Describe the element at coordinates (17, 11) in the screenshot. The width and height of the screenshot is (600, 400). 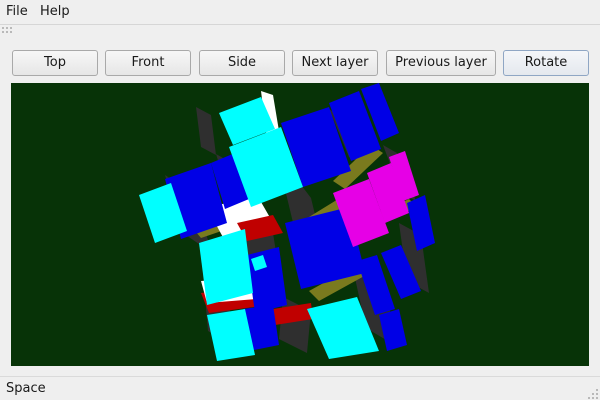
I see `menu-file: File` at that location.